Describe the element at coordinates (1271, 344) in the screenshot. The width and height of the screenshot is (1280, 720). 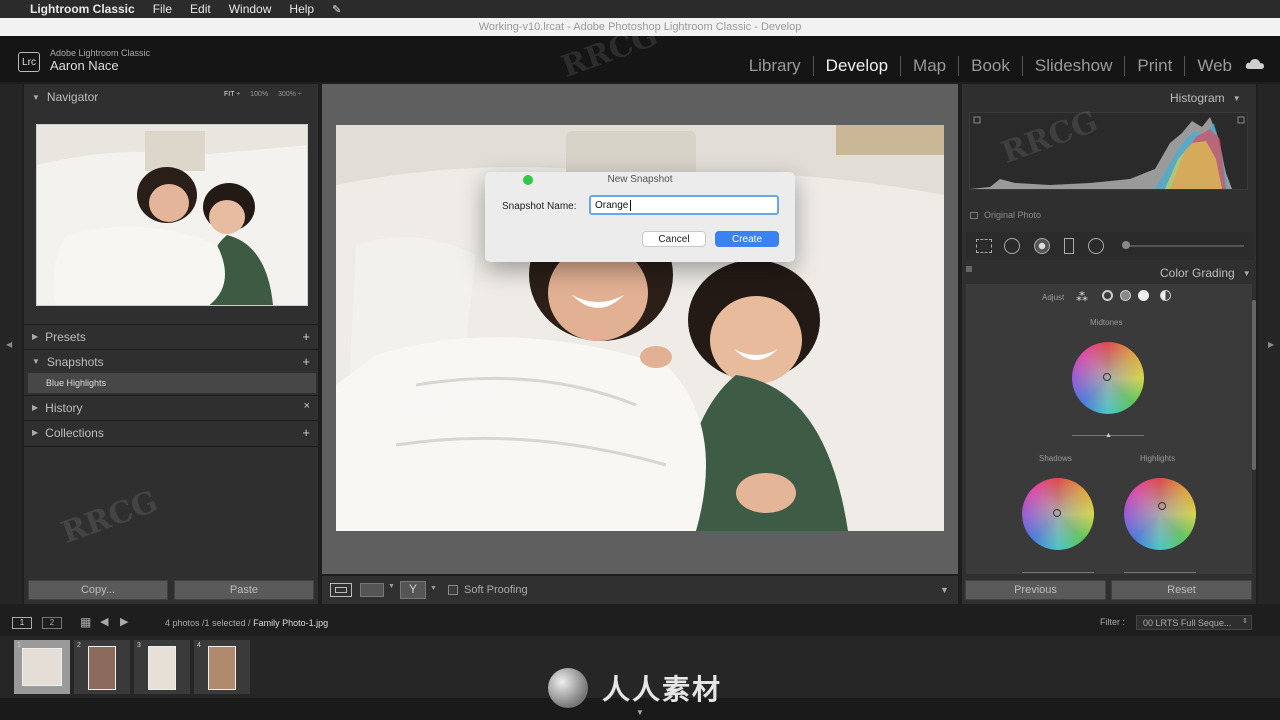
I see `right-collapse-icon: ▶` at that location.